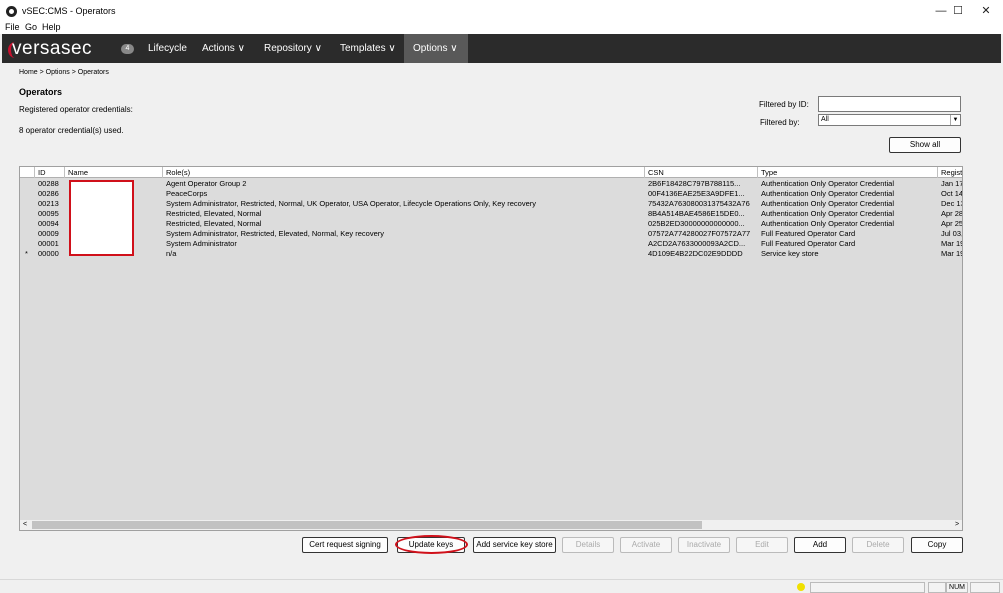 This screenshot has height=593, width=1003. I want to click on menu-bar: File Go Help, so click(501, 27).